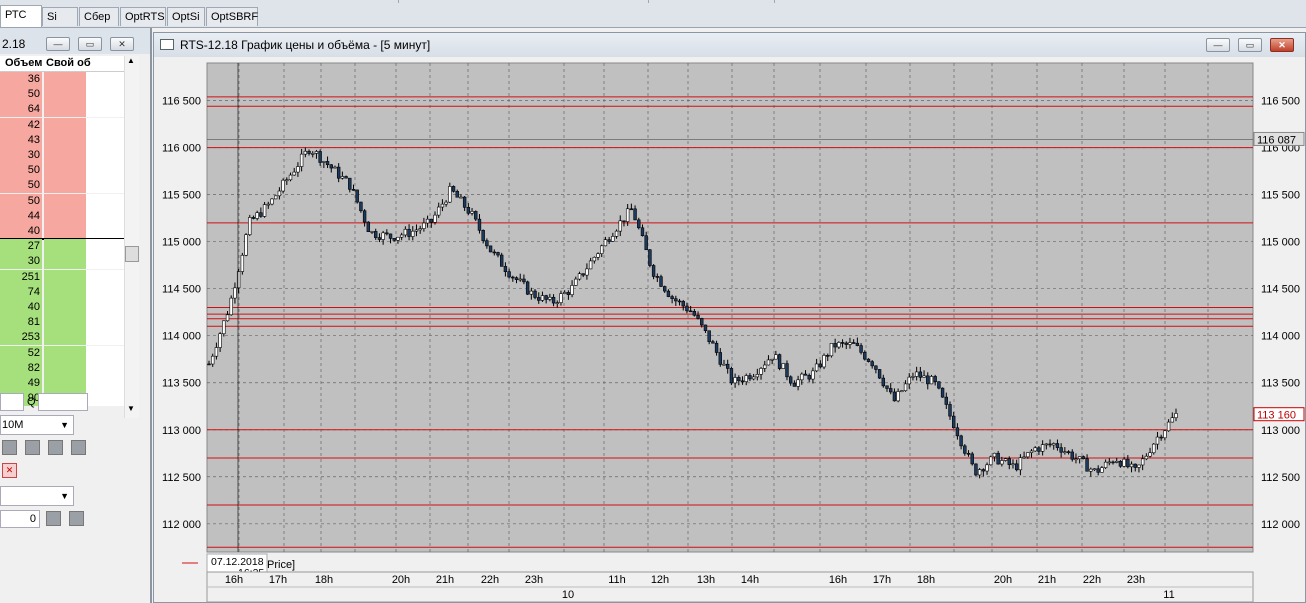 The image size is (1306, 603). What do you see at coordinates (52, 17) in the screenshot?
I see `tab-label: Si` at bounding box center [52, 17].